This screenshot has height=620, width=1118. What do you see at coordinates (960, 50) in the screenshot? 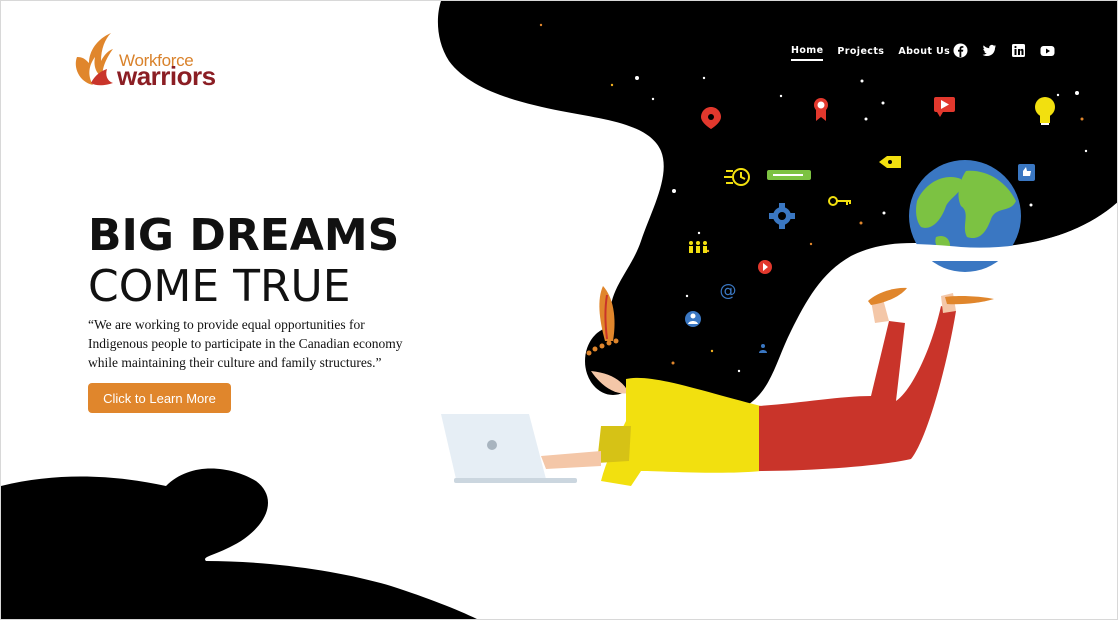
I see `facebook-icon` at bounding box center [960, 50].